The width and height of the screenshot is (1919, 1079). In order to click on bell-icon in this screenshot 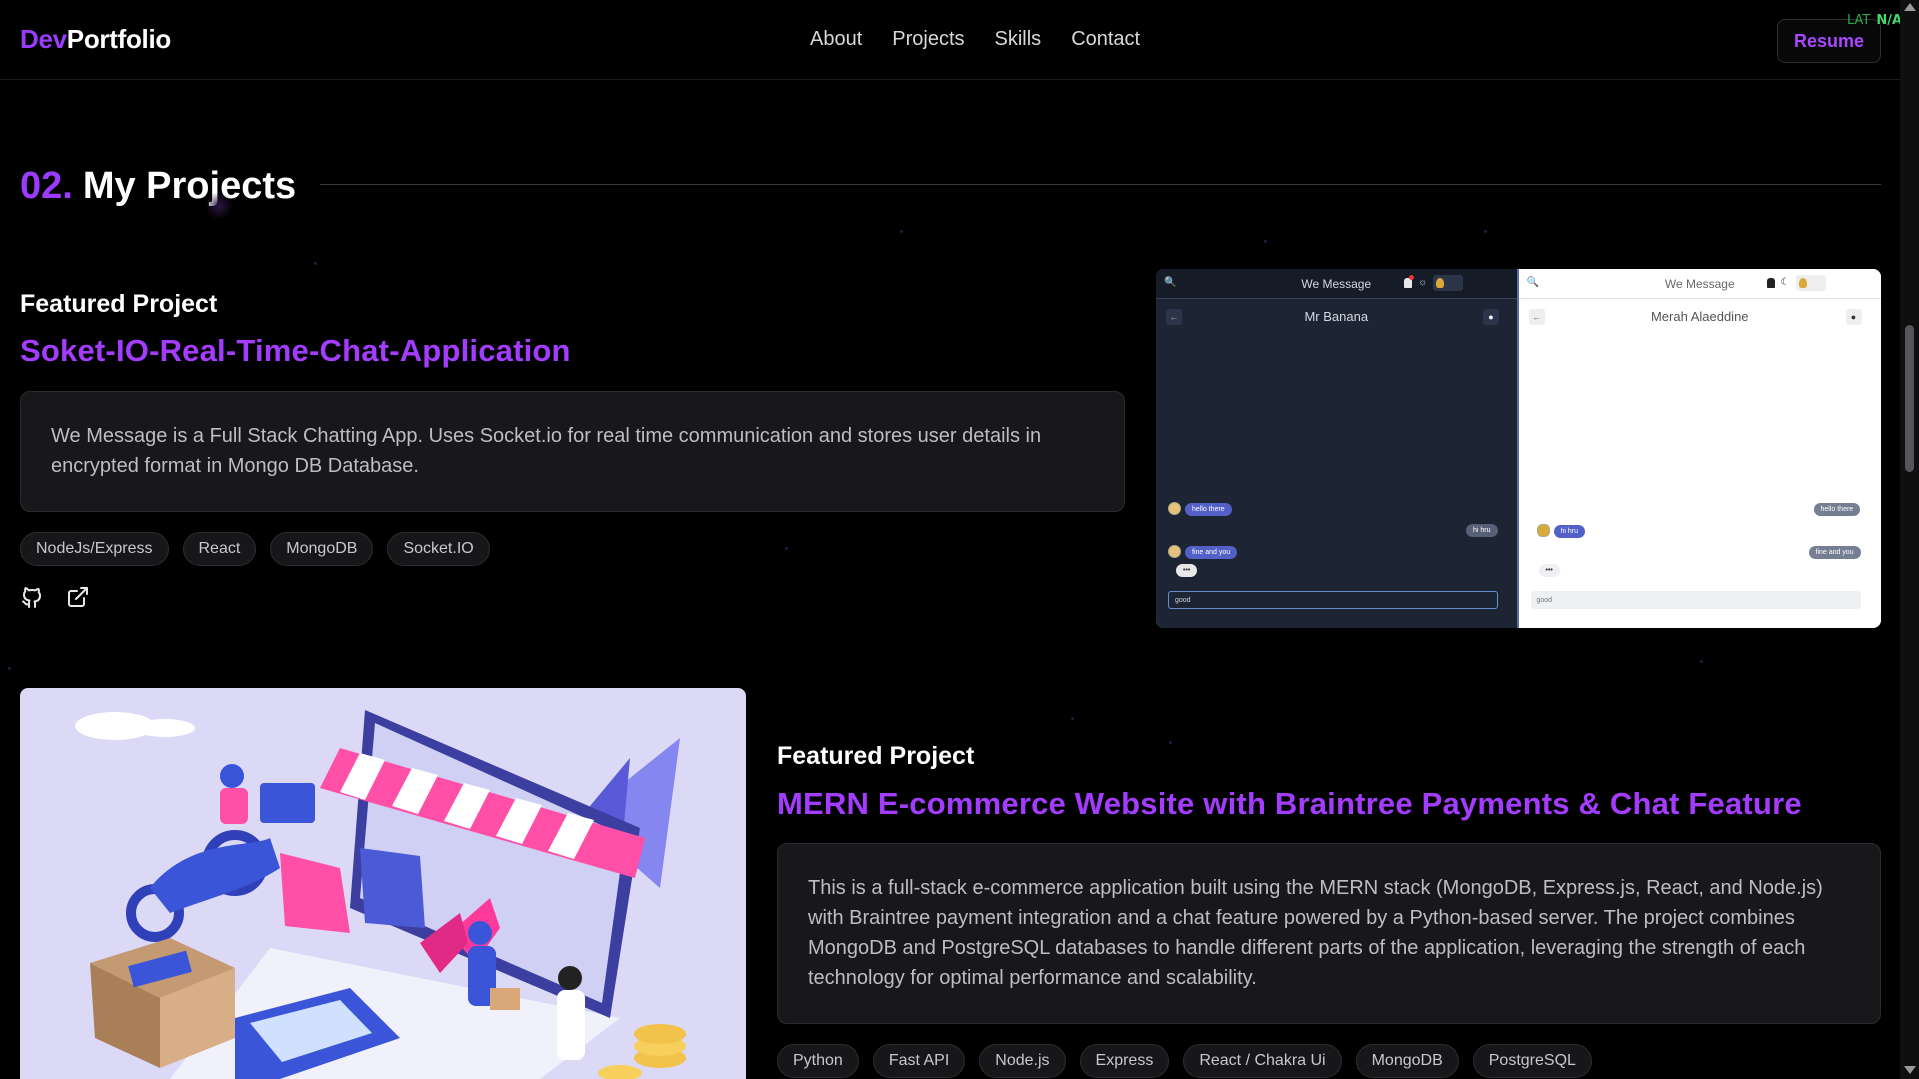, I will do `click(1770, 283)`.